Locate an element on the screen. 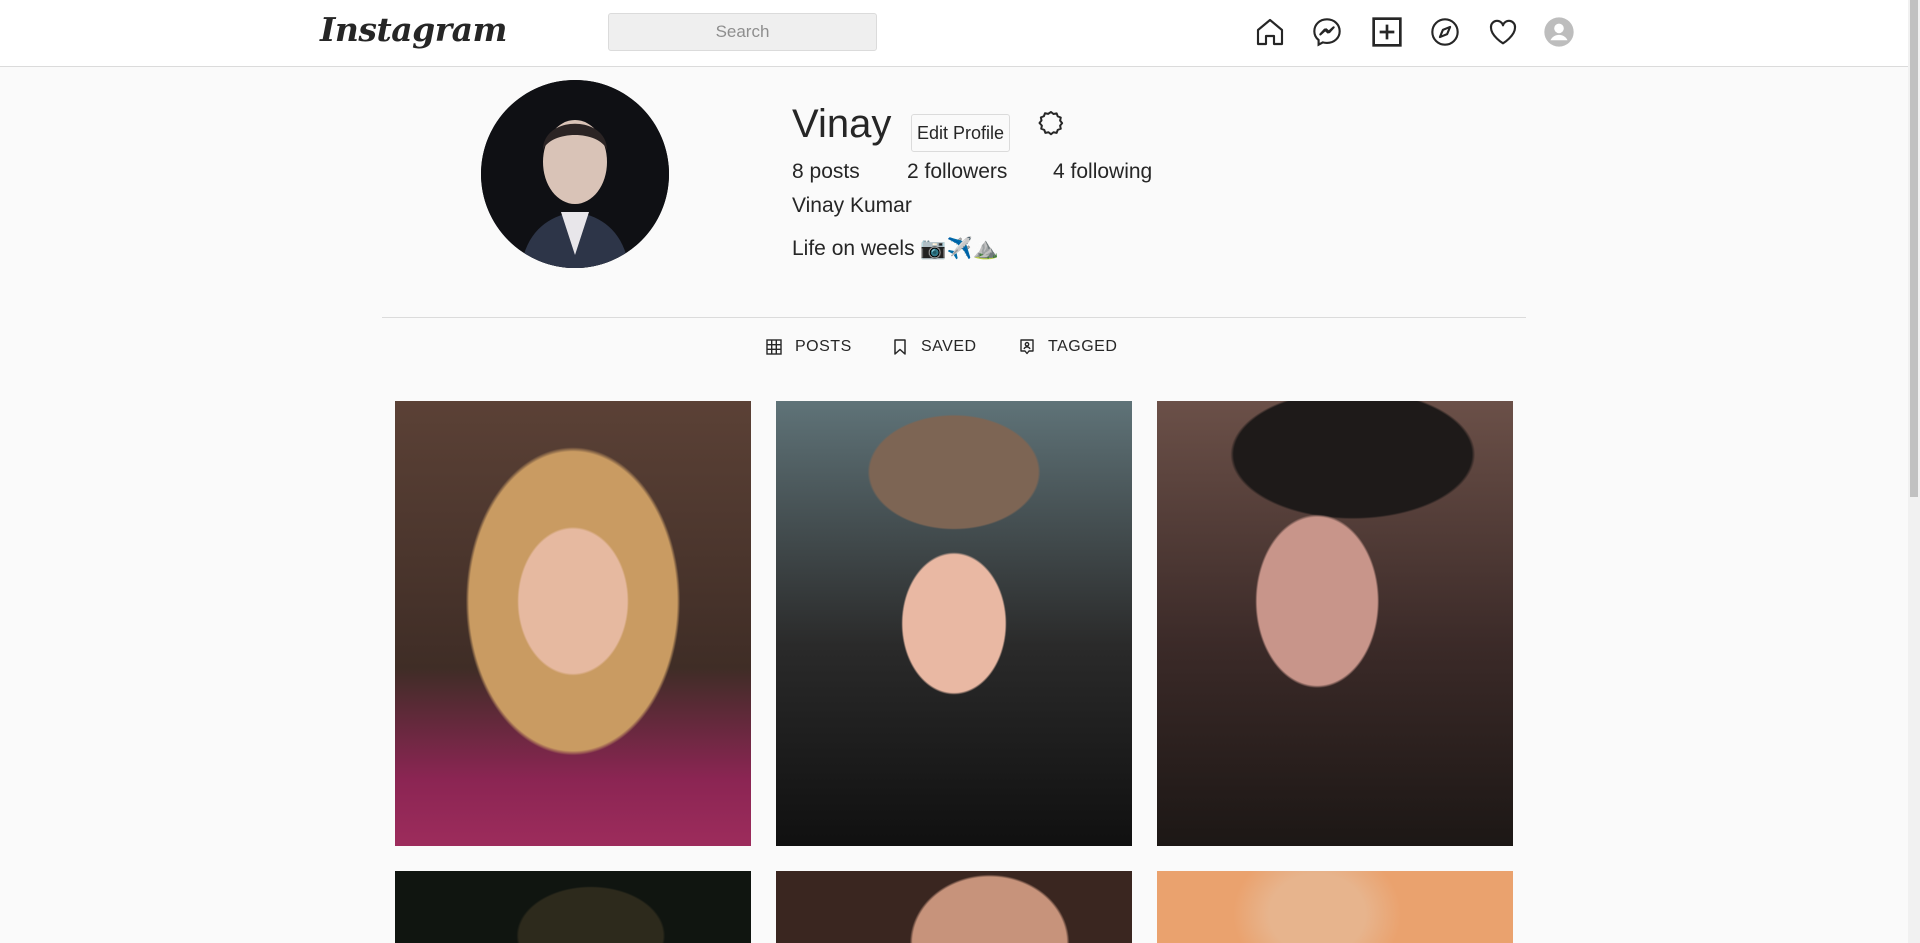  profile-full-name: Vinay Kumar is located at coordinates (852, 205).